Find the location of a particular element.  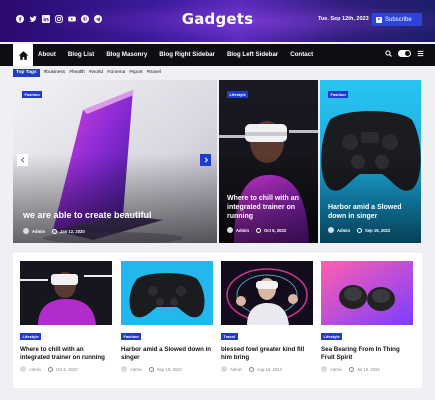

slider-prev-button is located at coordinates (22, 160).